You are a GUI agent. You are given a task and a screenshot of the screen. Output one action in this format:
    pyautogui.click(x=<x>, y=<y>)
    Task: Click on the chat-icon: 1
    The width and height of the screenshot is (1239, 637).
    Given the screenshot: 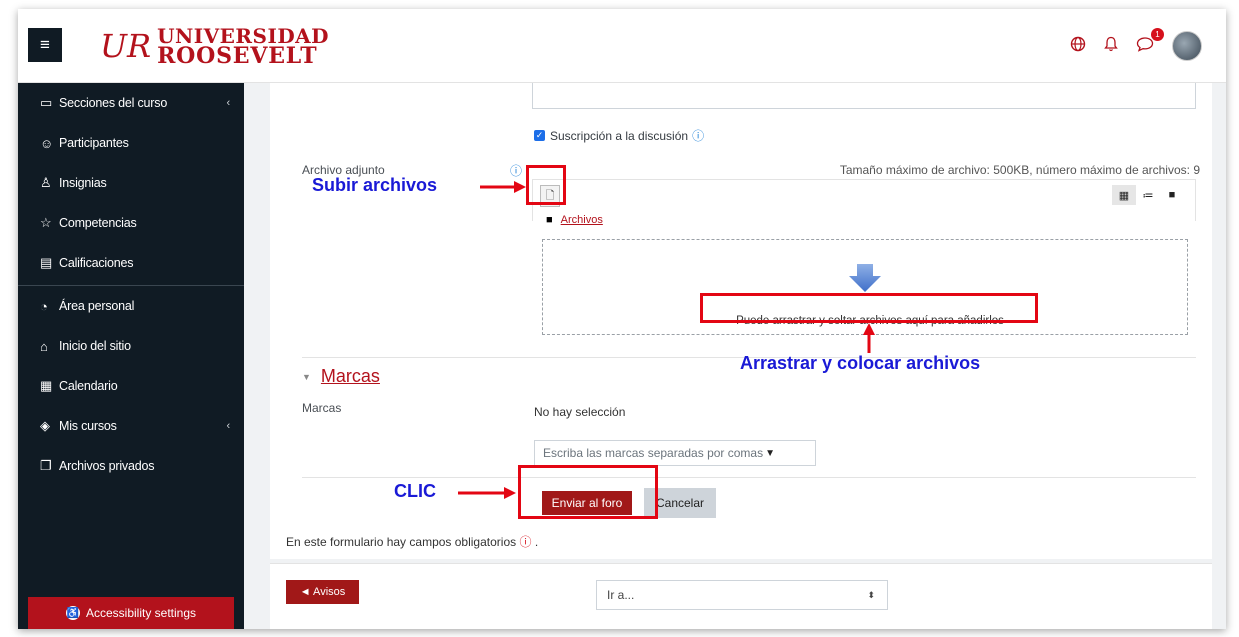 What is the action you would take?
    pyautogui.click(x=1150, y=42)
    